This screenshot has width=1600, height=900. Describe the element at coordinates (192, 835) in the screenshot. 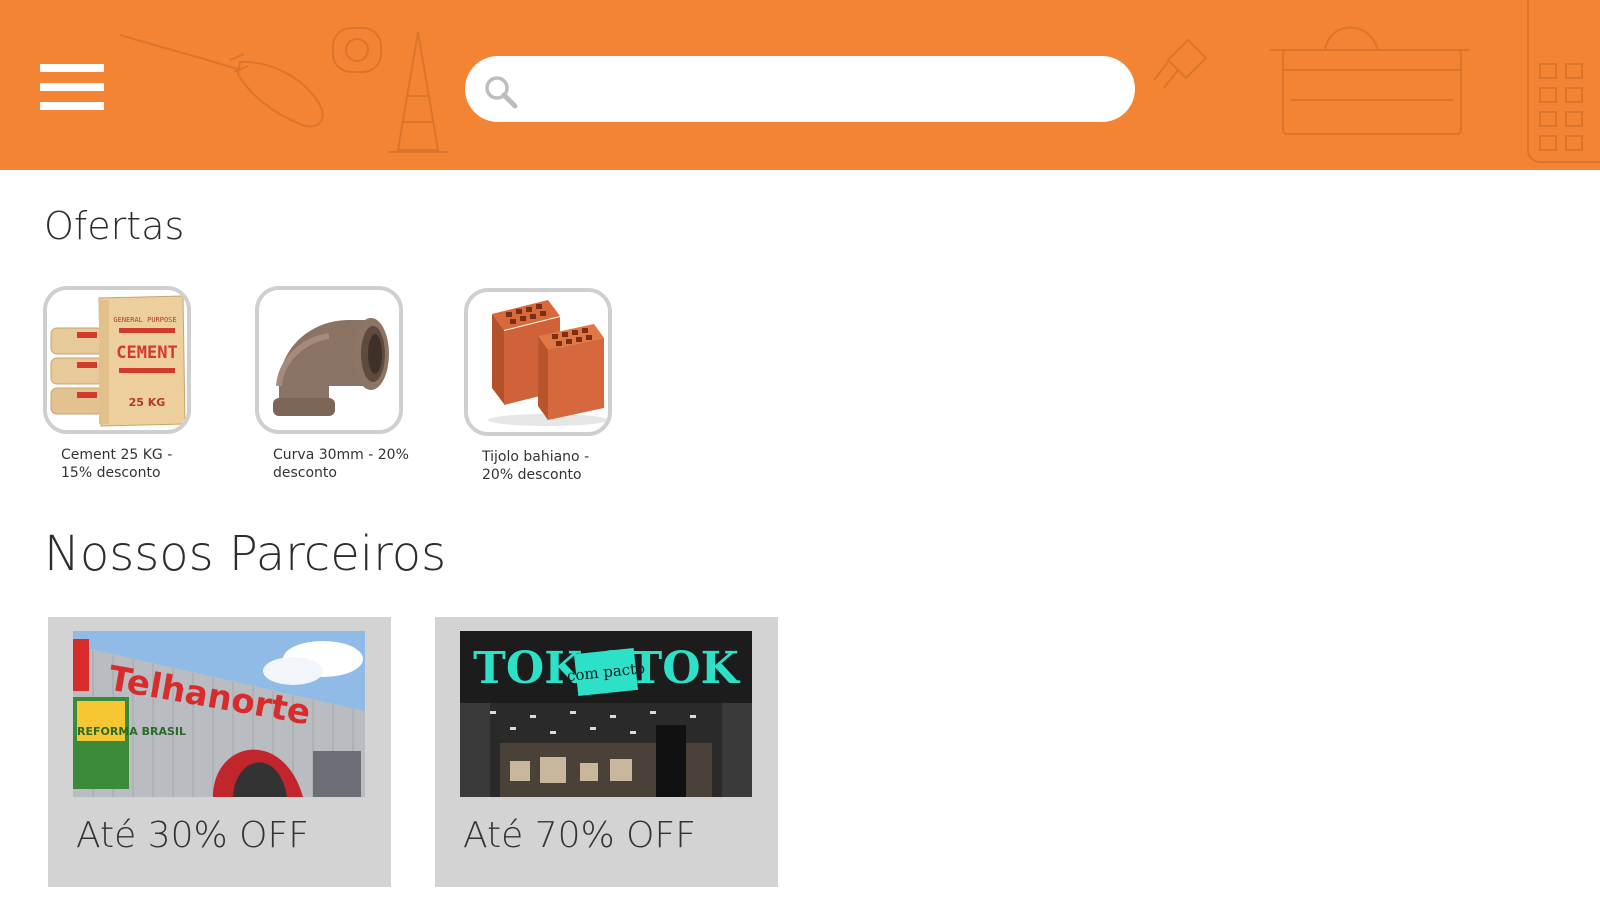

I see `partner-offer-text: Até 30% OFF` at that location.